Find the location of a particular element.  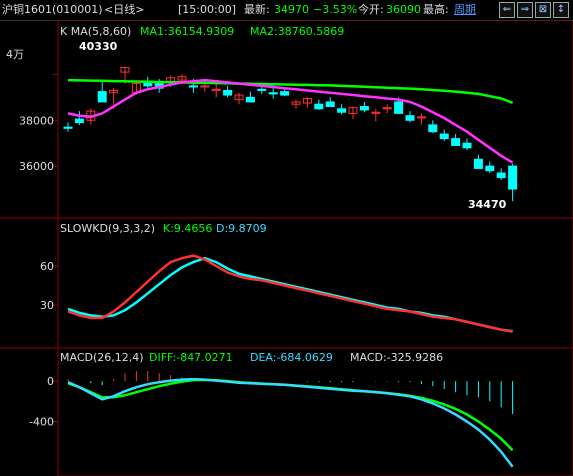

ma2-readout: MA2:38760.5869 is located at coordinates (297, 31).